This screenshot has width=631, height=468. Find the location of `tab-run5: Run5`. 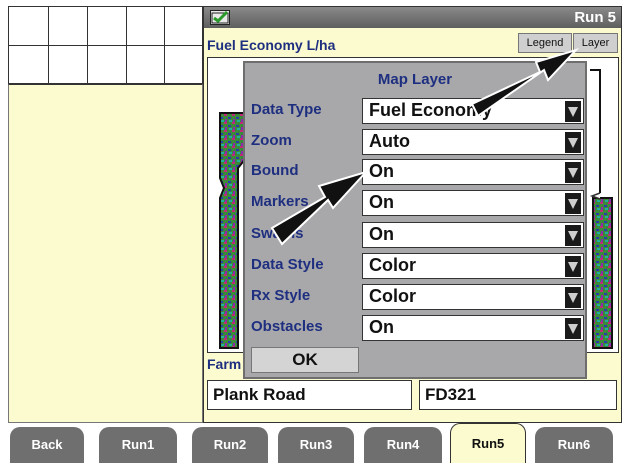

tab-run5: Run5 is located at coordinates (488, 443).